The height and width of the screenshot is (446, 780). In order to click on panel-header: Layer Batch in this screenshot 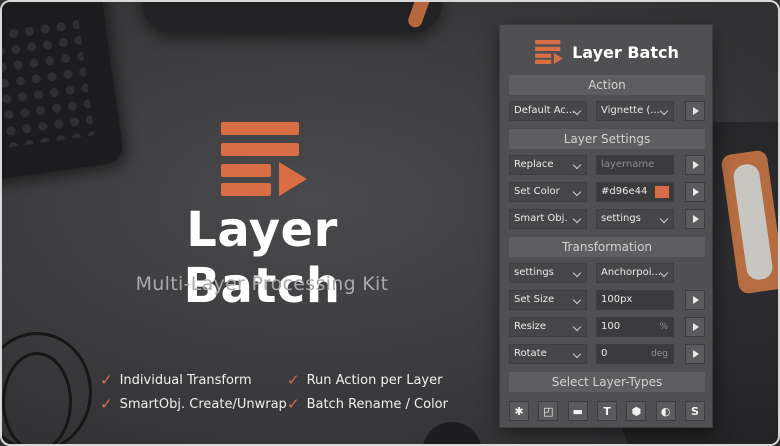, I will do `click(607, 52)`.